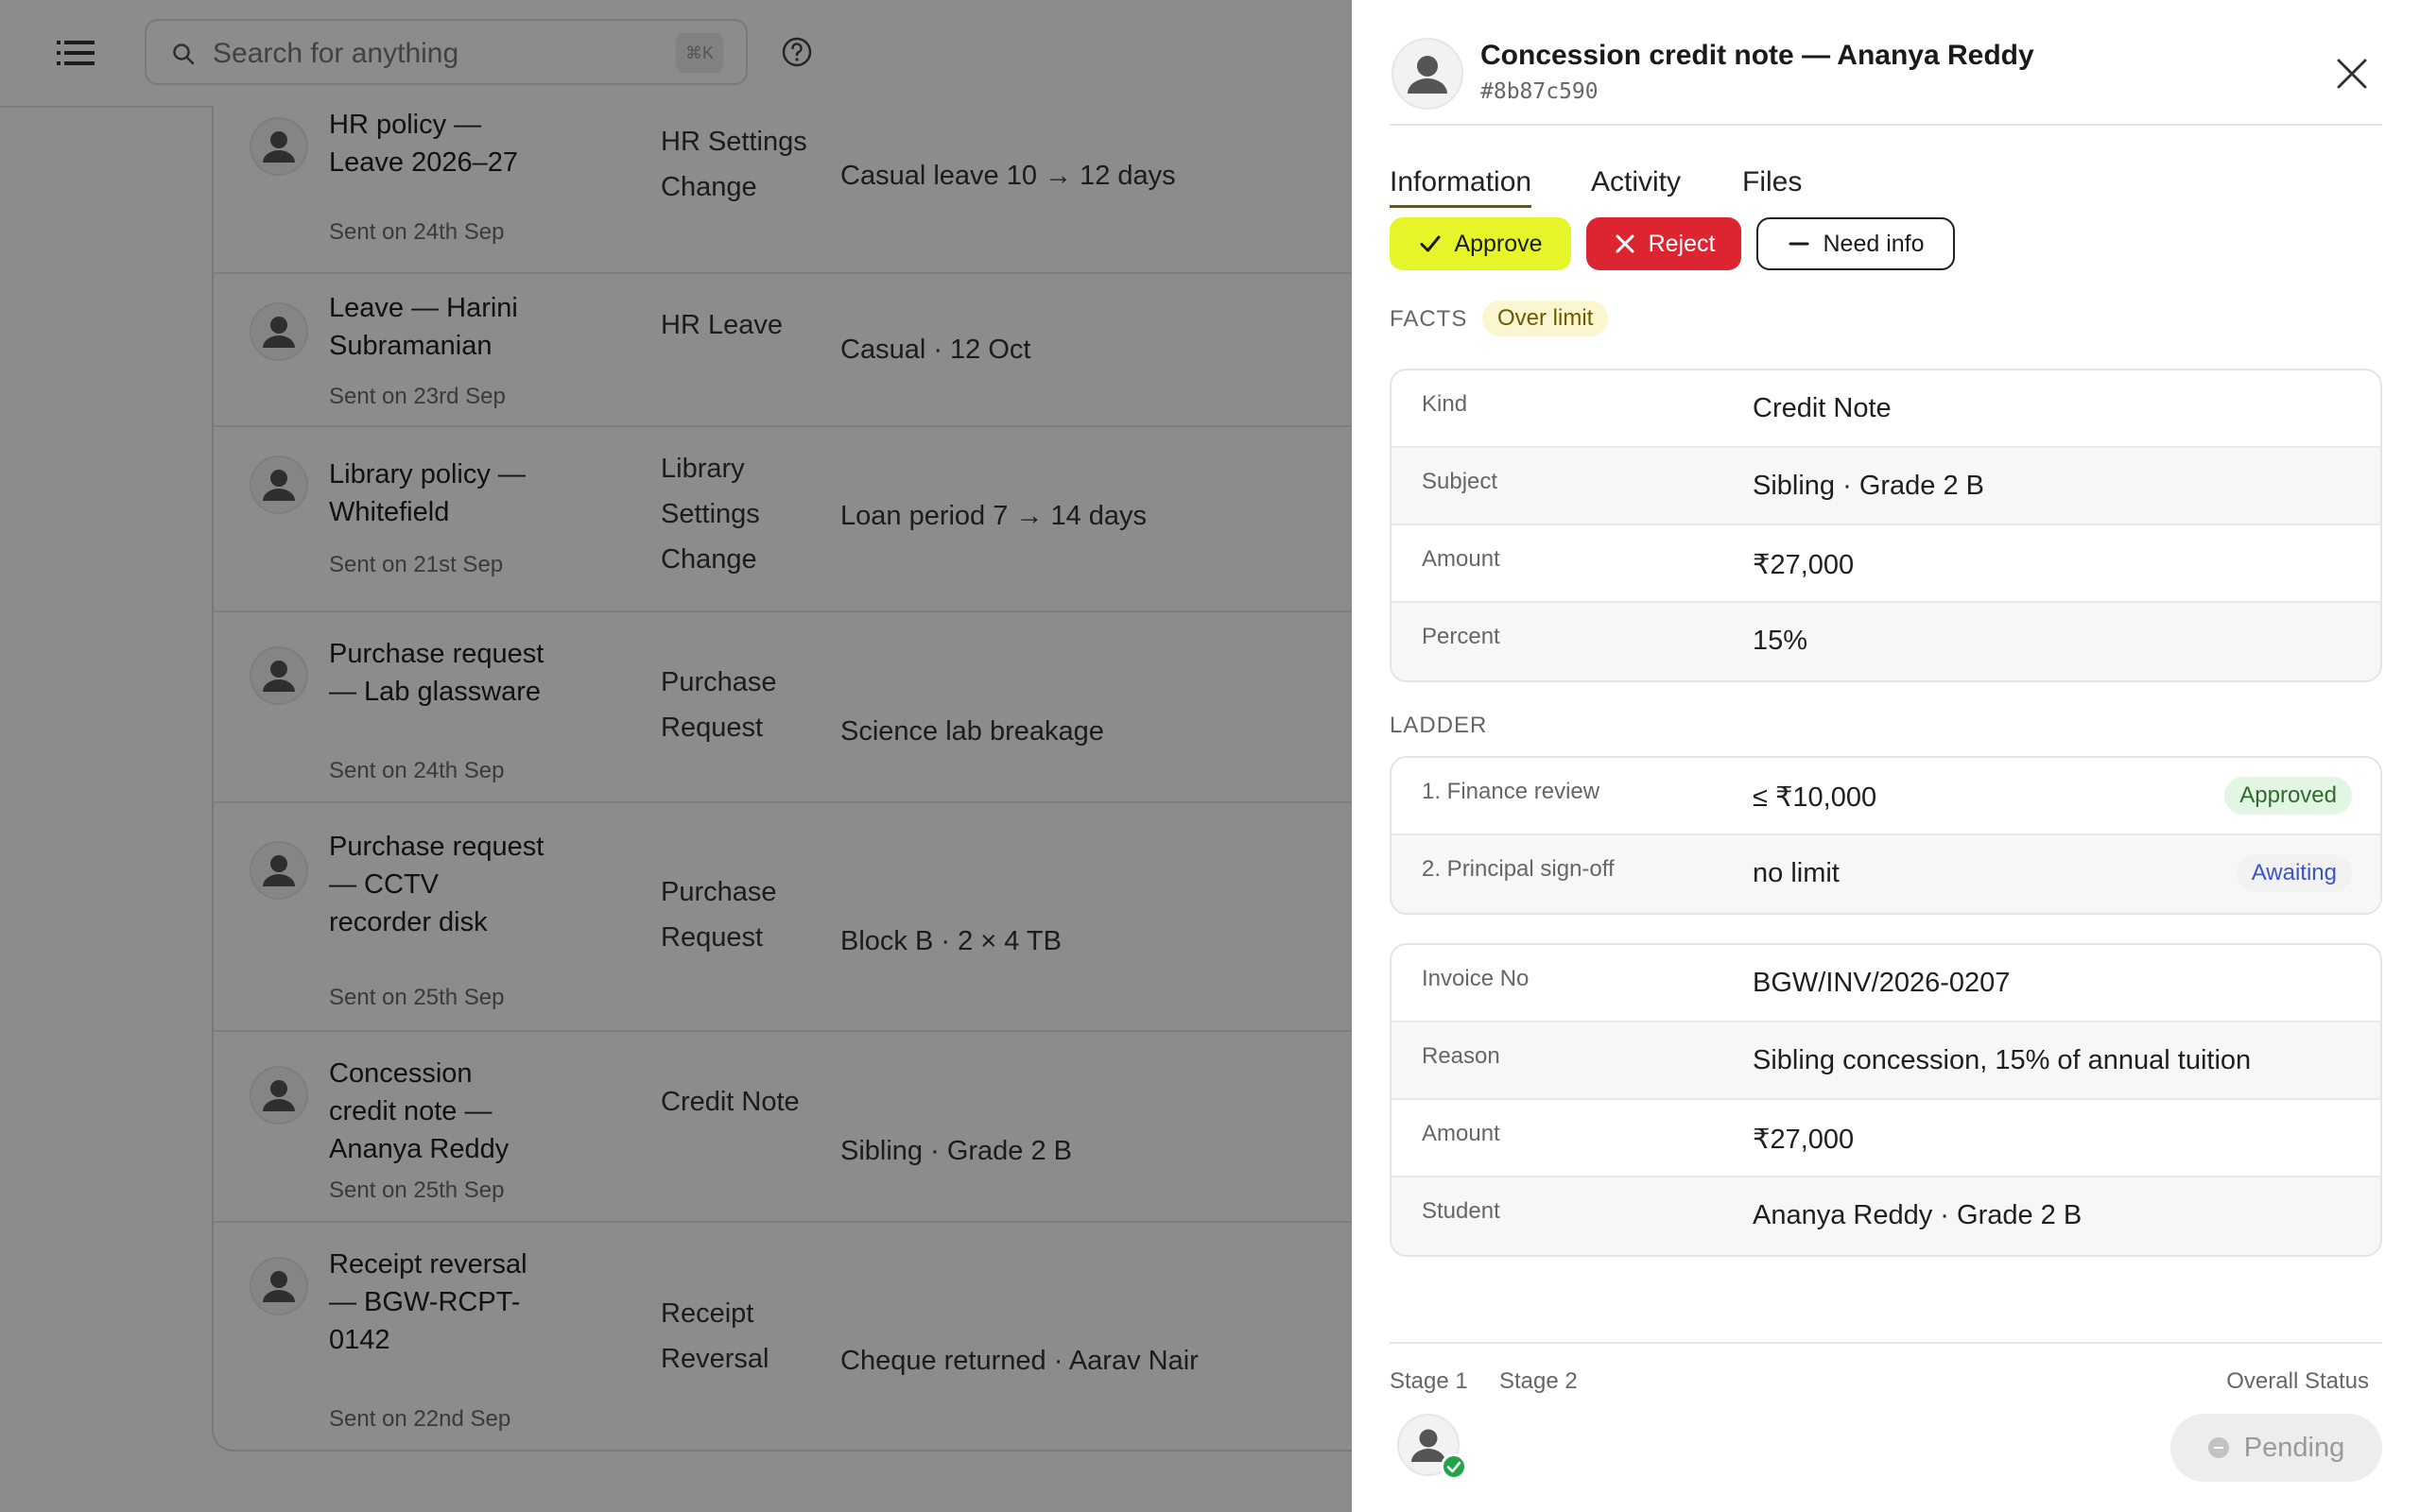  What do you see at coordinates (1804, 1140) in the screenshot?
I see `detail-value: ₹27,000` at bounding box center [1804, 1140].